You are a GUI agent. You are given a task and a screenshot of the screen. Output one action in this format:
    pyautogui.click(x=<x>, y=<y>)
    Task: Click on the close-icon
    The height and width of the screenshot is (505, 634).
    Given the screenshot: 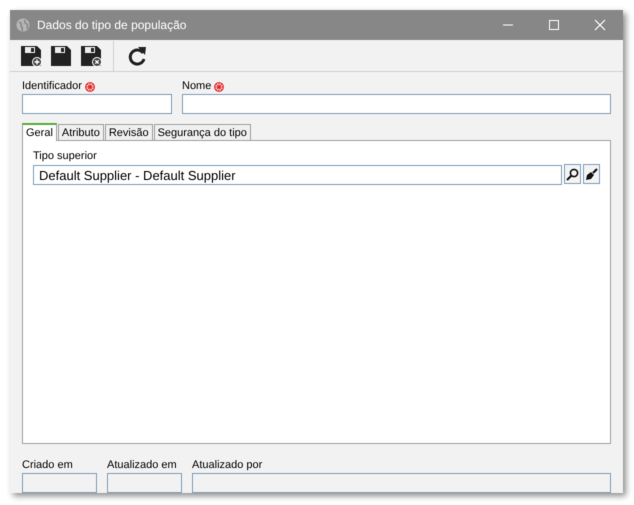 What is the action you would take?
    pyautogui.click(x=600, y=25)
    